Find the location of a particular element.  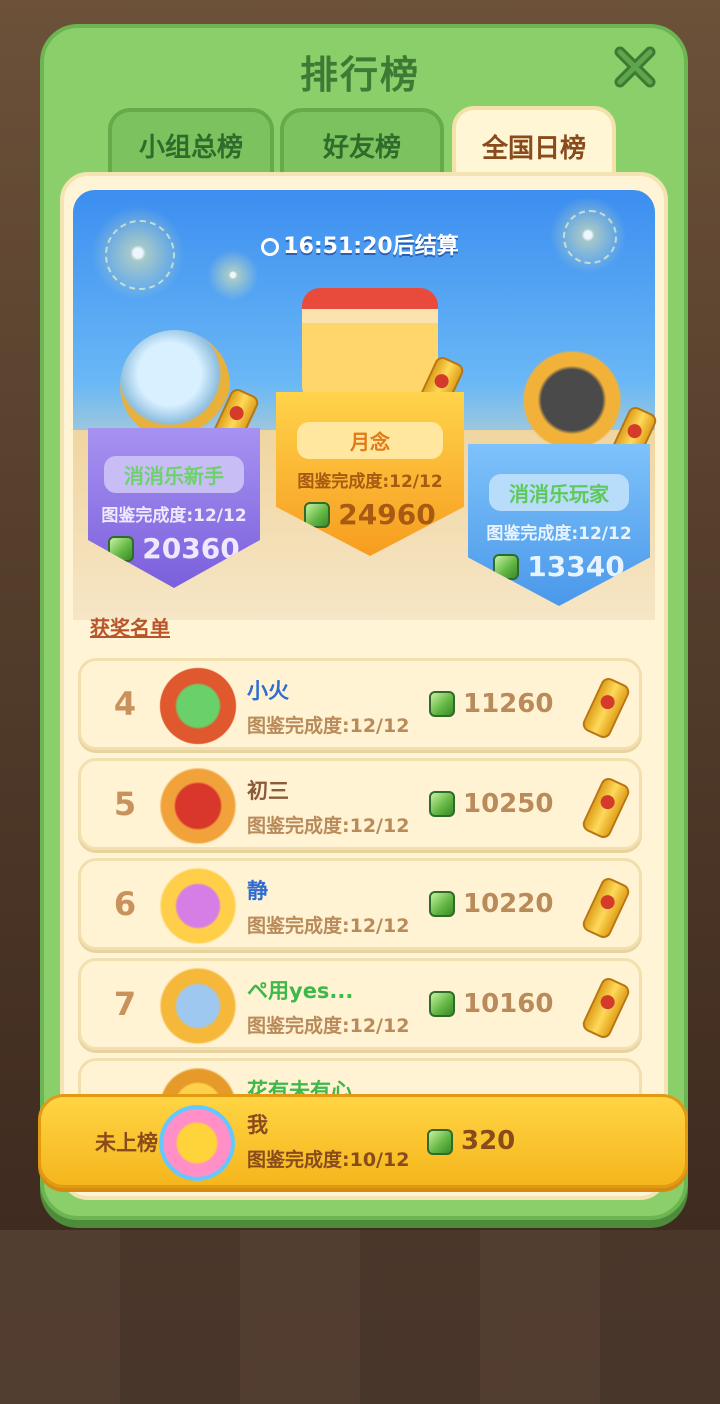

close-x-icon is located at coordinates (635, 67).